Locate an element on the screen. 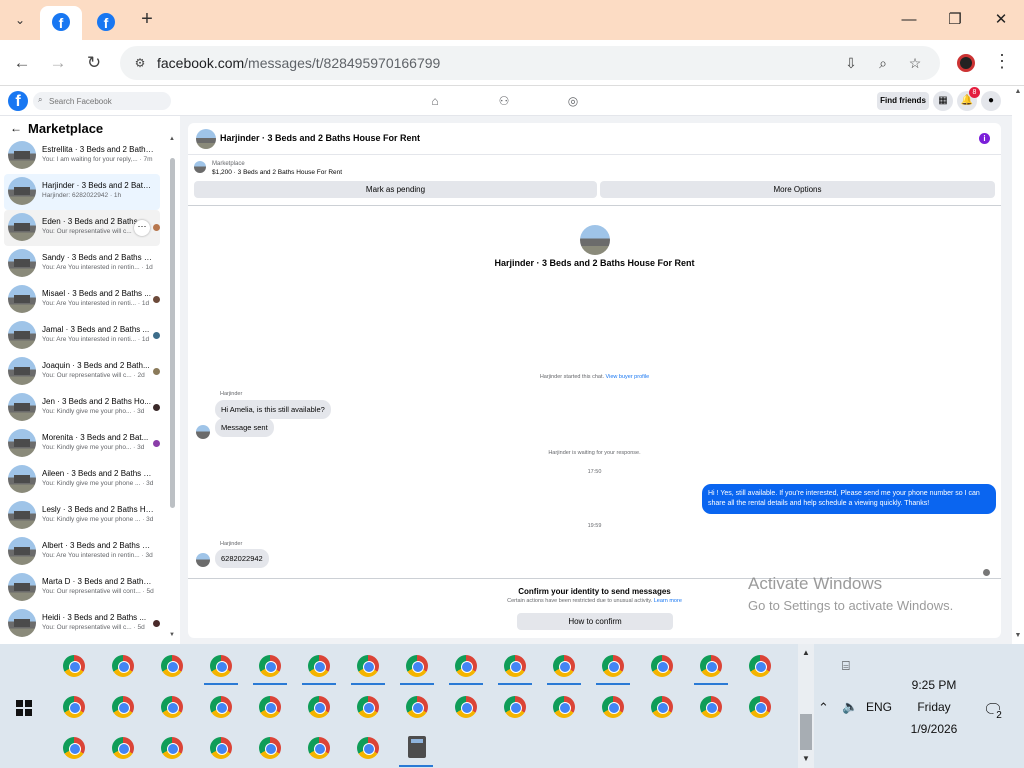  view-buyer-profile-link: View buyer profile is located at coordinates (628, 377).